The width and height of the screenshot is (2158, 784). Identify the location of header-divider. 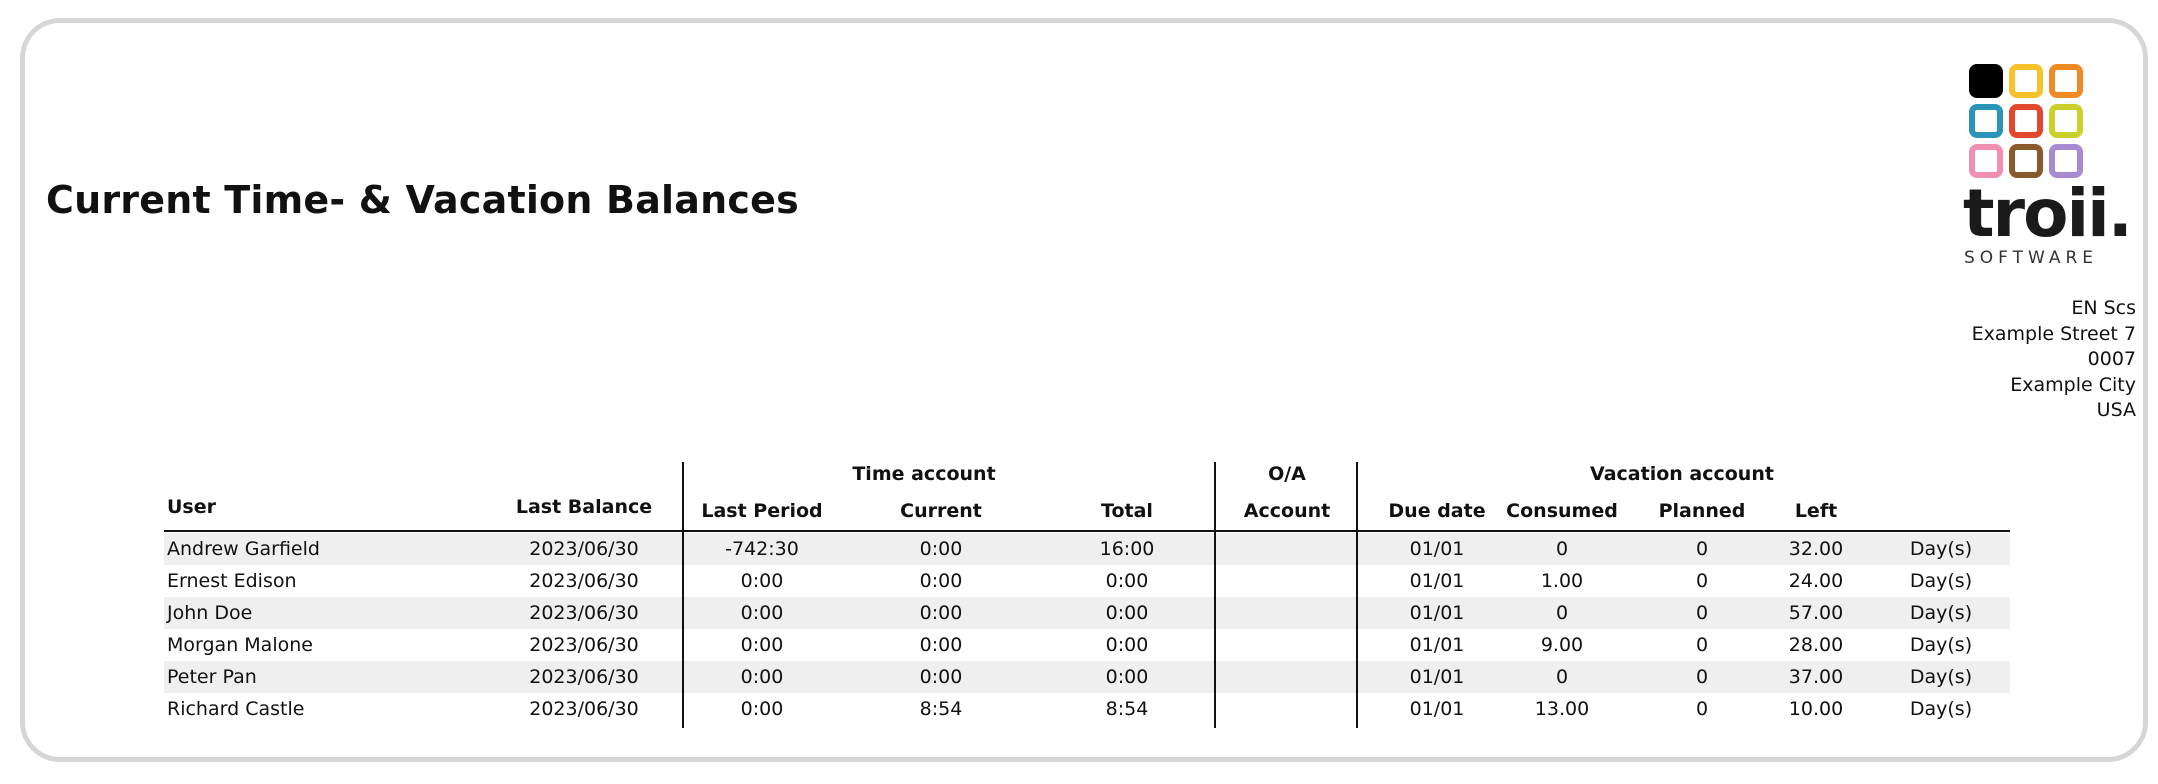
(1087, 531).